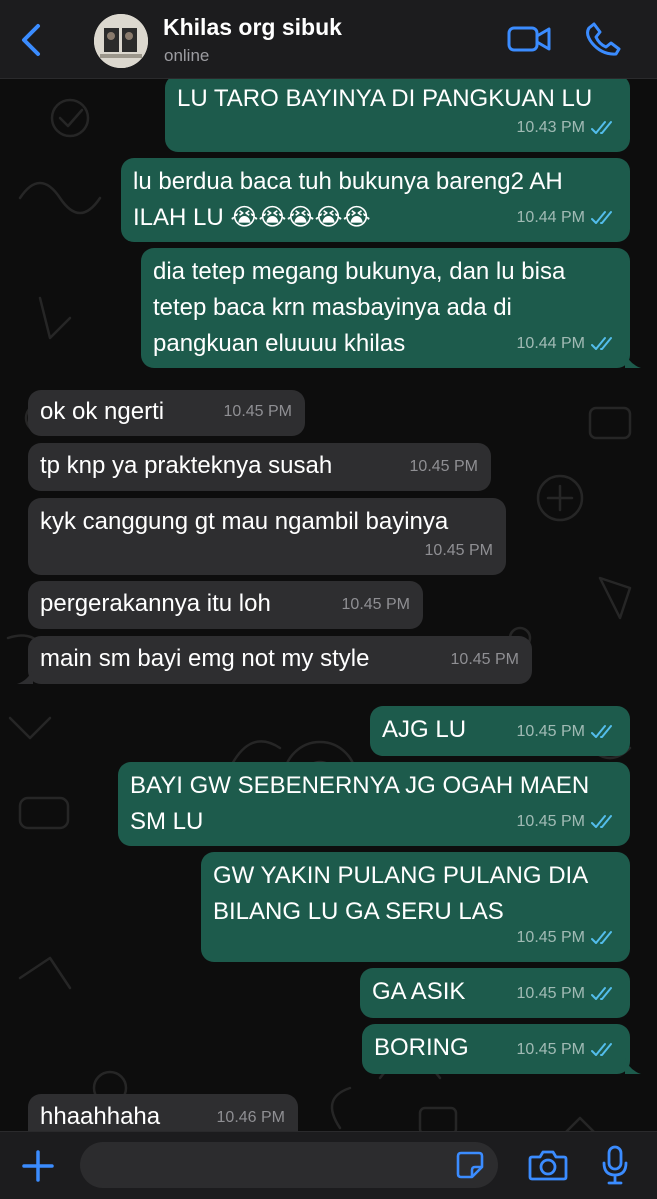 The image size is (657, 1199). I want to click on message-bubble-outgoing: GA ASIK 10.45 PM, so click(495, 993).